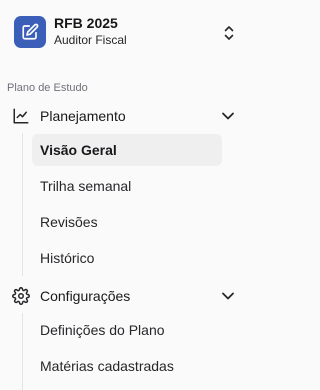 This screenshot has width=320, height=390. I want to click on plan-logo, so click(30, 32).